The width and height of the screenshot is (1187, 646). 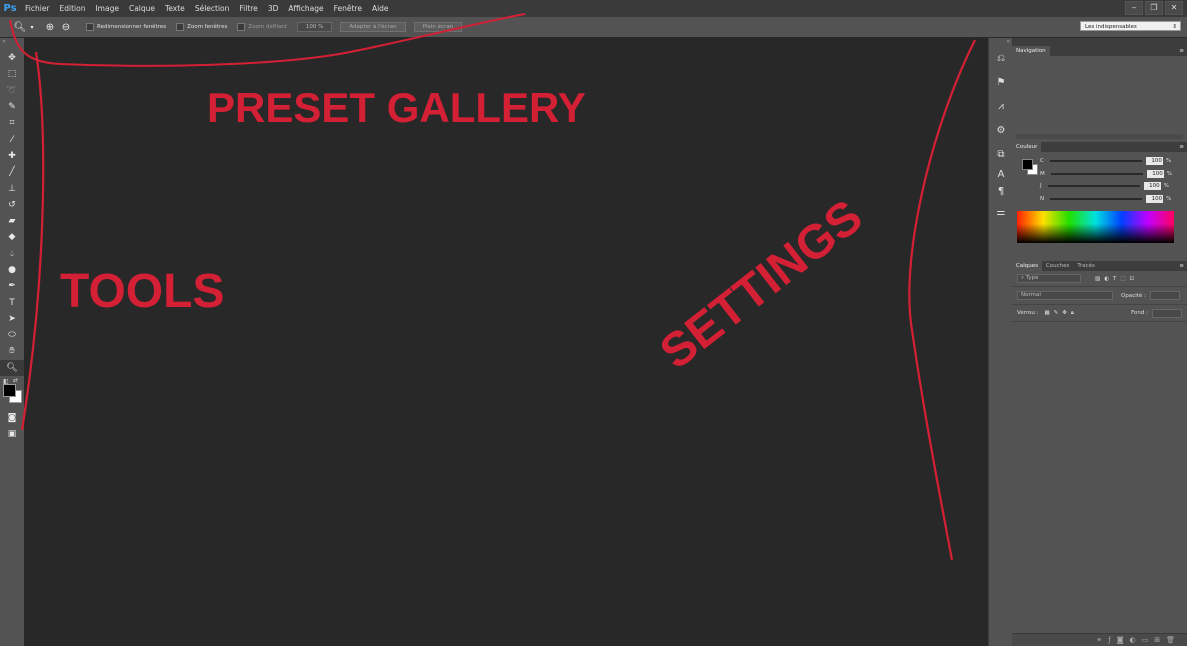 What do you see at coordinates (396, 107) in the screenshot?
I see `annotation-preset-gallery: PRESET GALLERY` at bounding box center [396, 107].